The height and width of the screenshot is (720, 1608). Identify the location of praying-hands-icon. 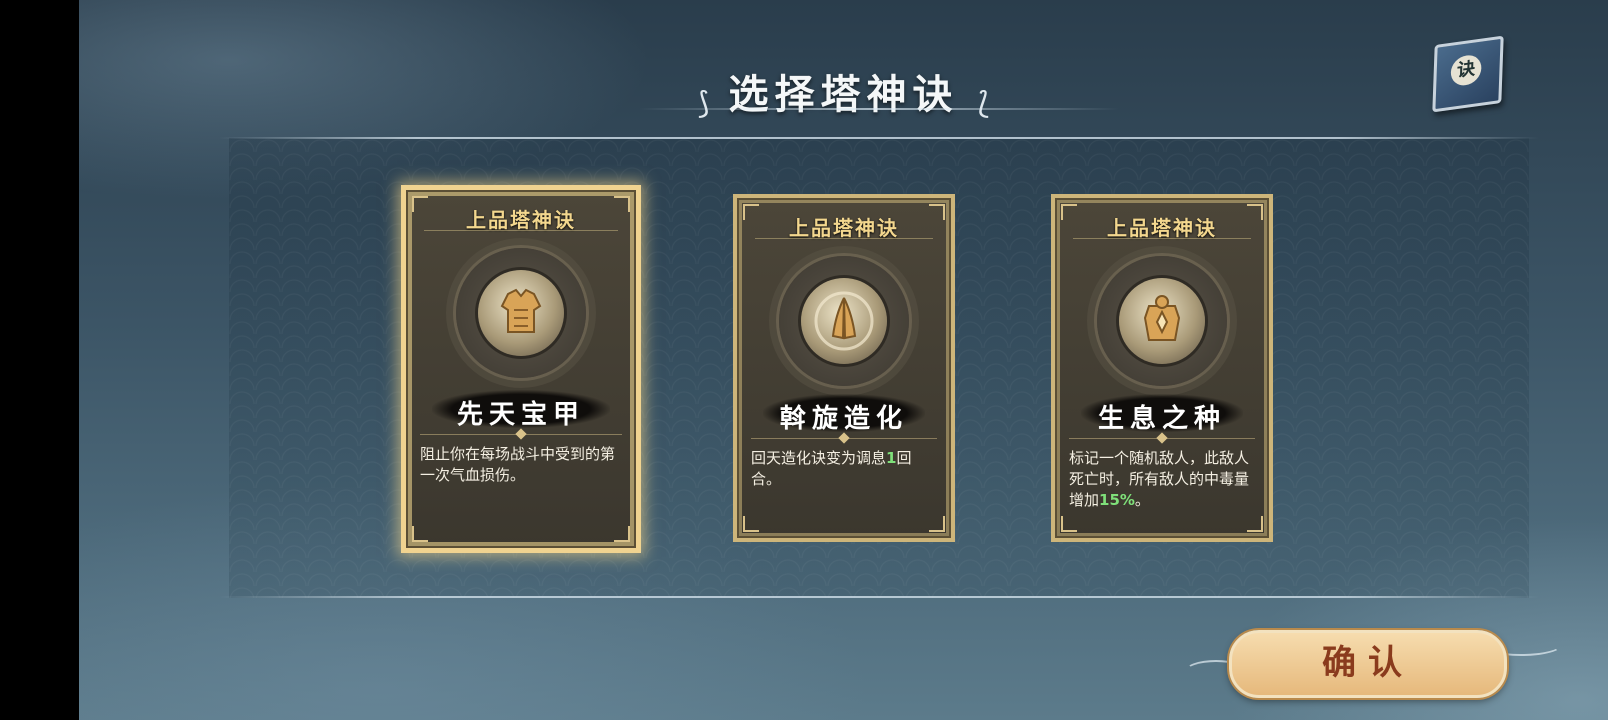
(844, 321).